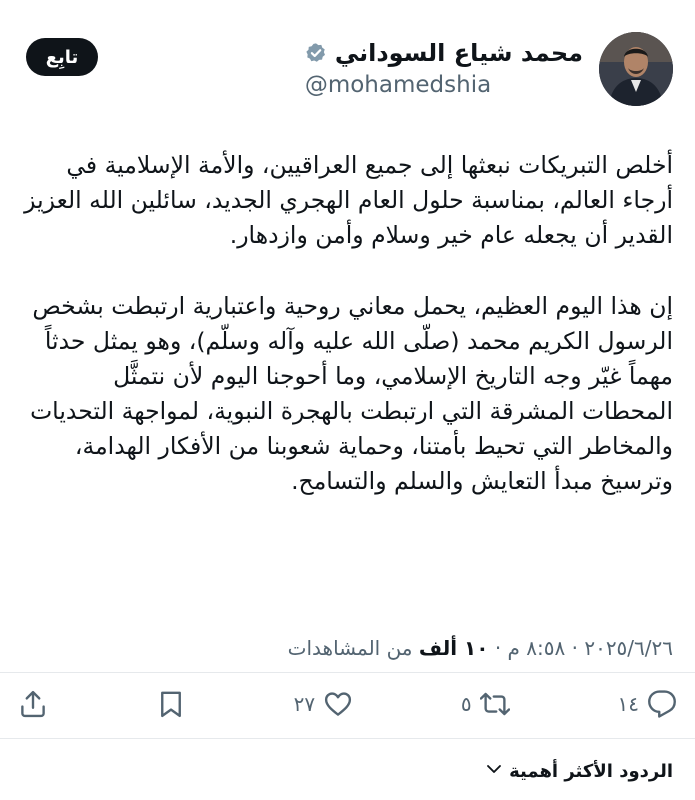  Describe the element at coordinates (316, 53) in the screenshot. I see `verified-badge-icon` at that location.